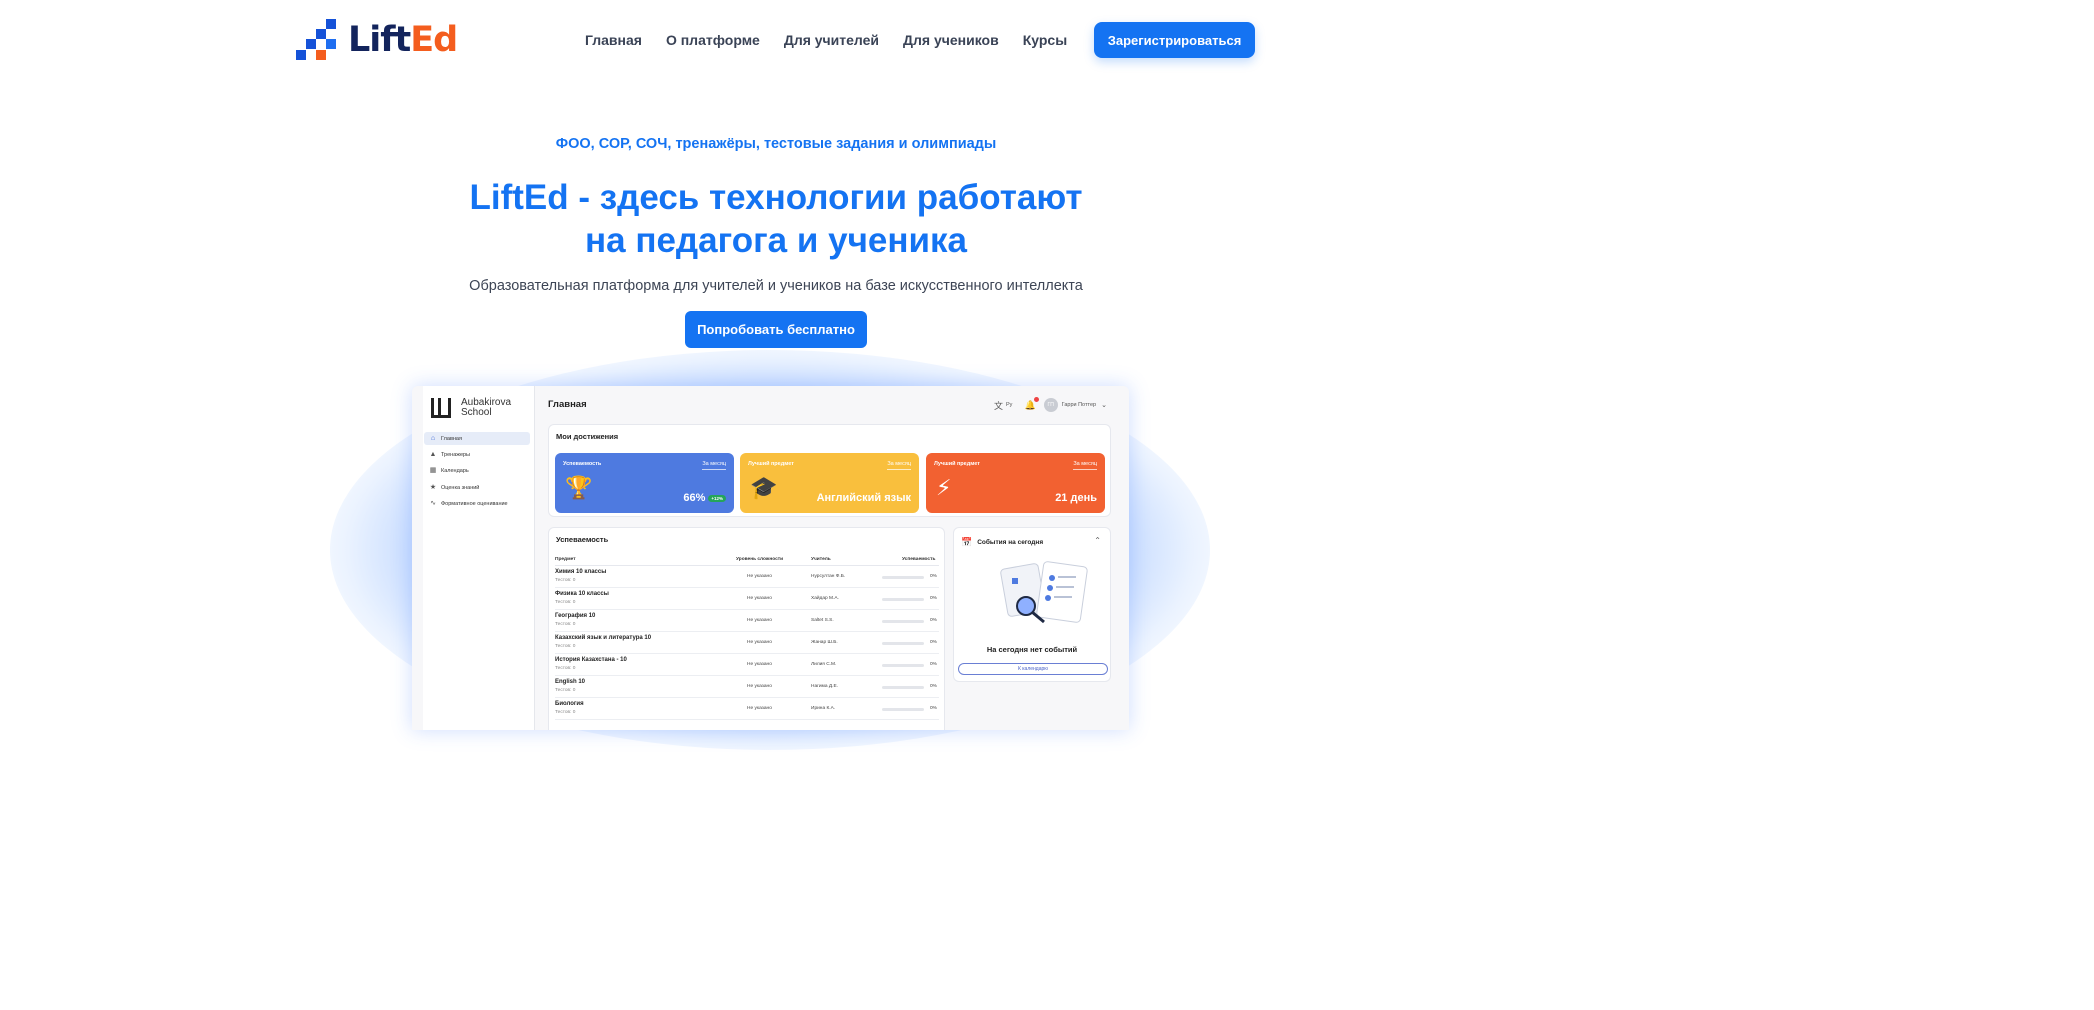 The height and width of the screenshot is (1010, 2094). Describe the element at coordinates (433, 487) in the screenshot. I see `star-icon: ★` at that location.